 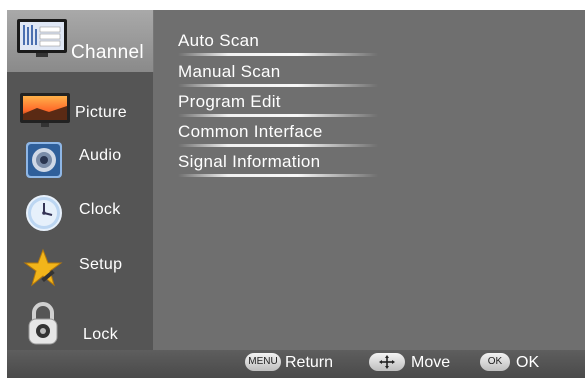 I want to click on return-hint: MENU Return, so click(x=295, y=363).